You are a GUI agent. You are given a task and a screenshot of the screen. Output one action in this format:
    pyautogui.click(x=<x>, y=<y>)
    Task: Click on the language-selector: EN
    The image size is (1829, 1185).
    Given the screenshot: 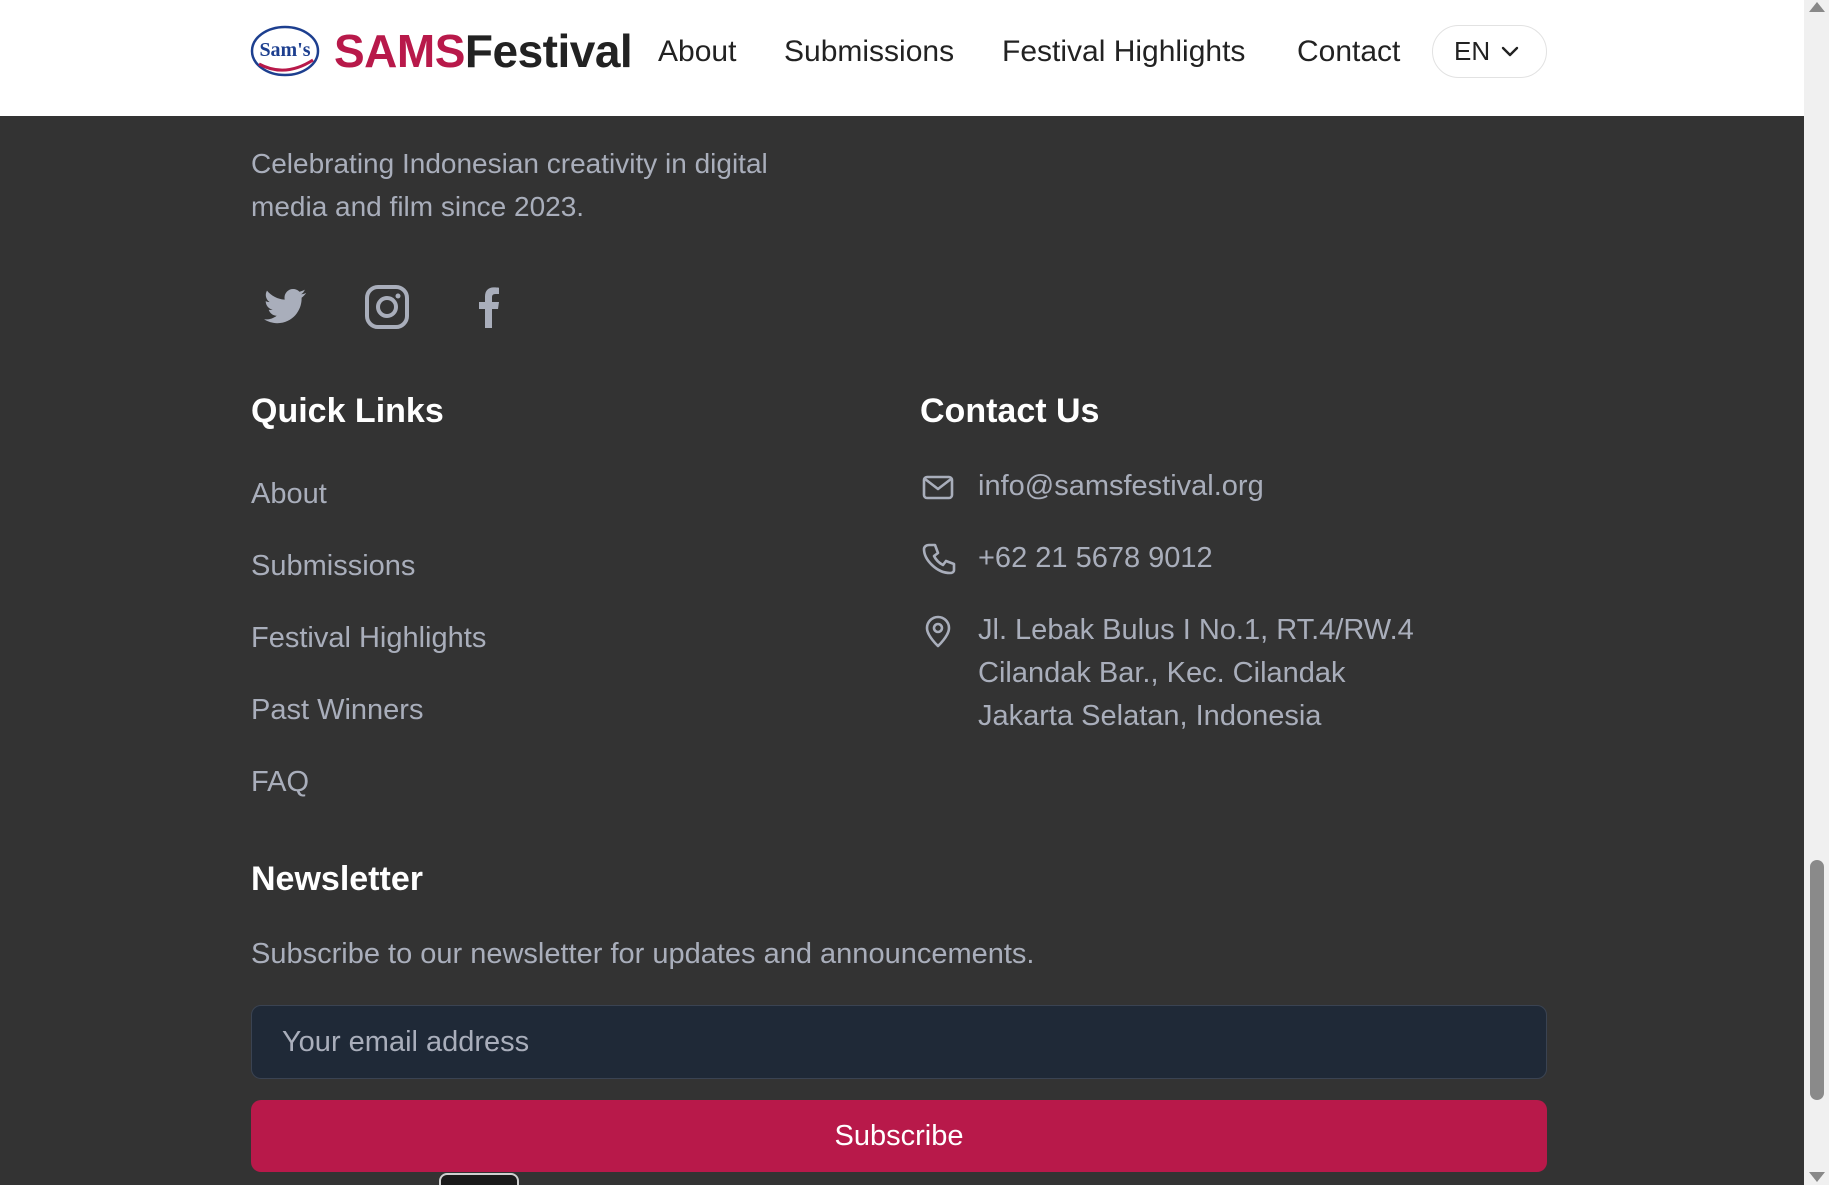 What is the action you would take?
    pyautogui.click(x=1489, y=51)
    